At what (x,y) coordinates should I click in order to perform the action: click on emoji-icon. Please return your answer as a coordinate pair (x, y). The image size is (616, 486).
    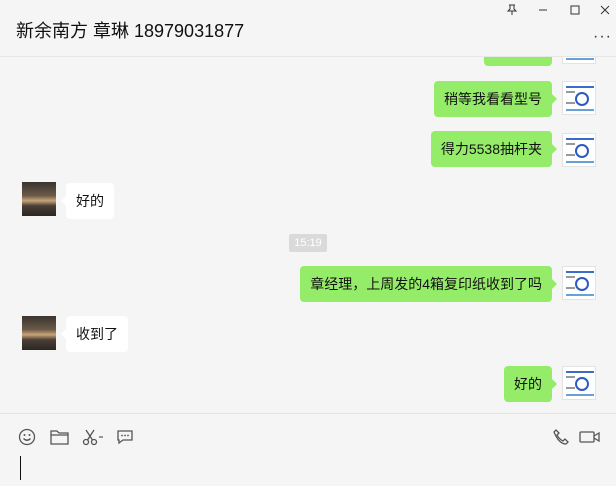
    Looking at the image, I should click on (27, 437).